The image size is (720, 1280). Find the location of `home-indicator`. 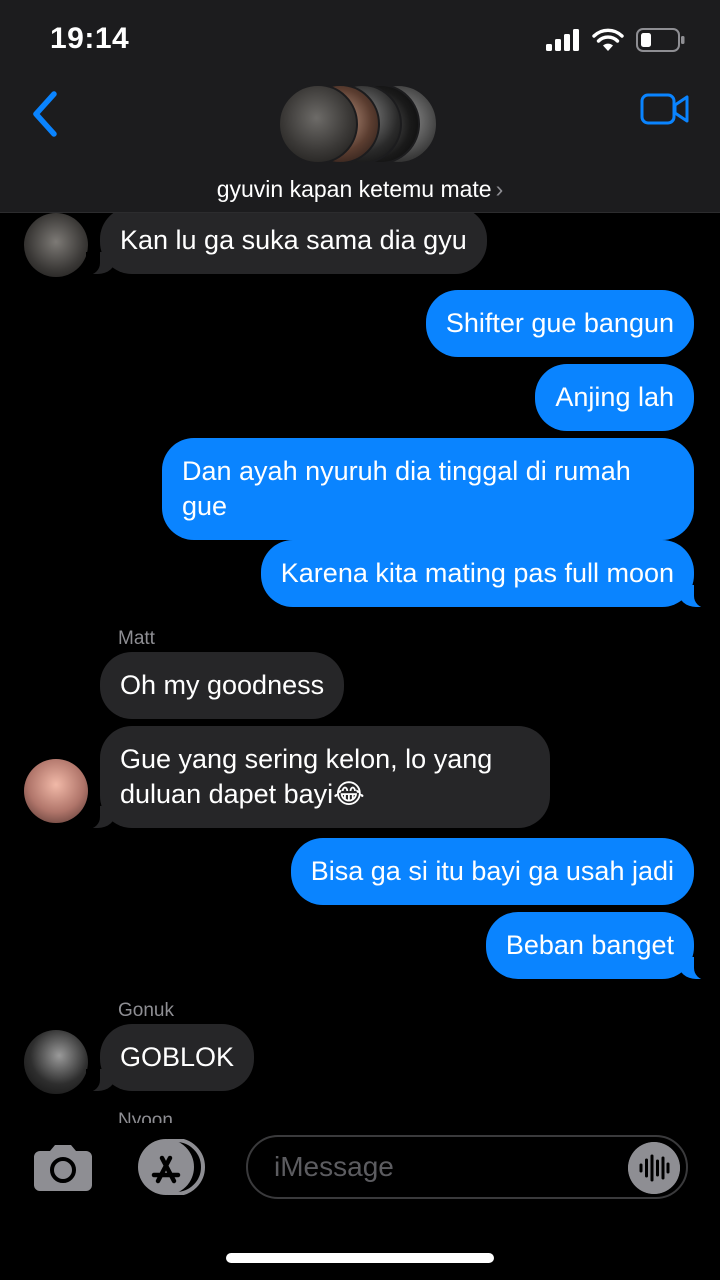

home-indicator is located at coordinates (360, 1258).